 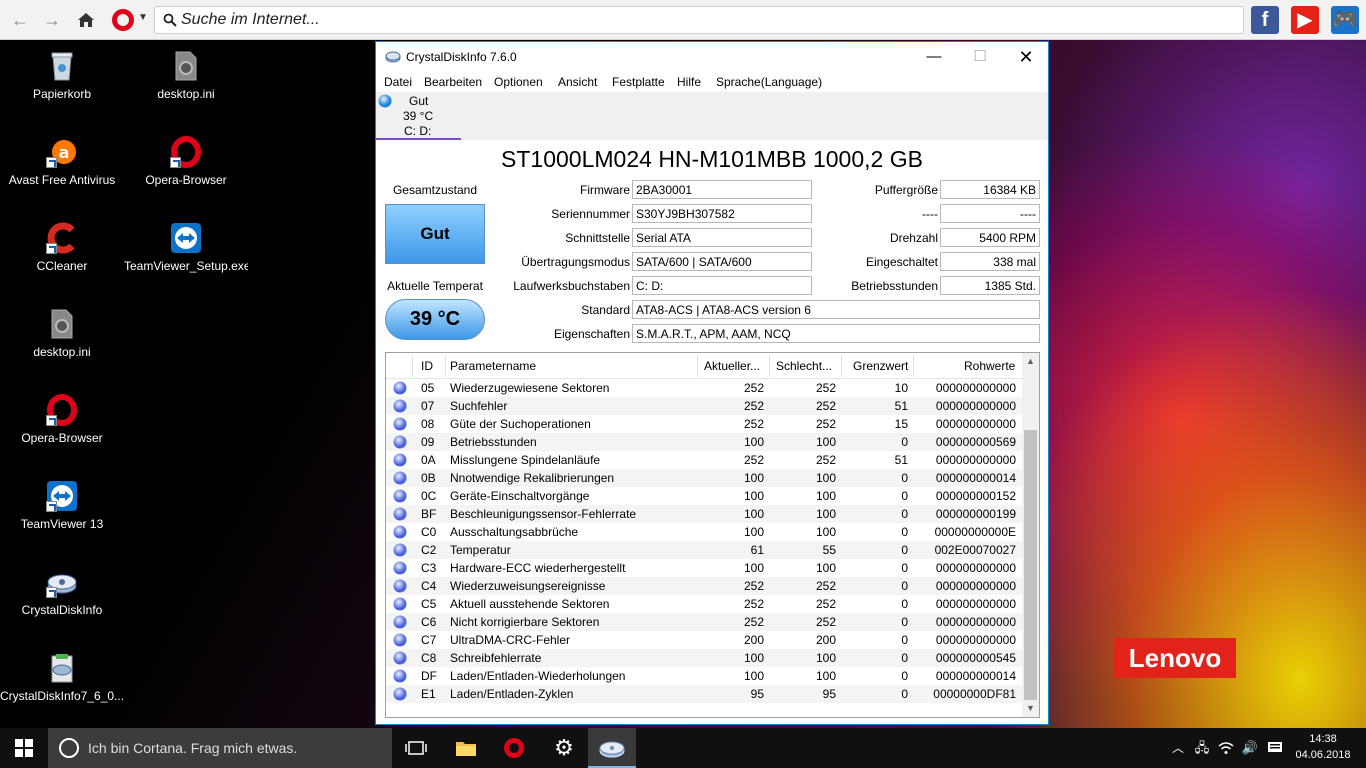 I want to click on start-button, so click(x=24, y=748).